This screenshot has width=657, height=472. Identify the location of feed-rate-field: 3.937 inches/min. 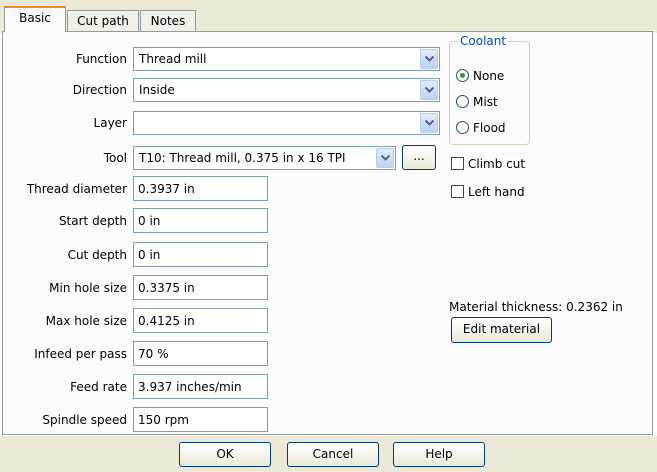
(200, 386).